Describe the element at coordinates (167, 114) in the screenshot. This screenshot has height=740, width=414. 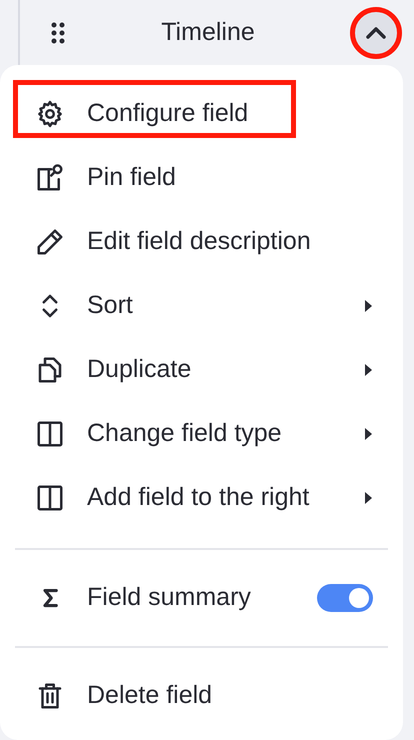
I see `menu-item-label: Configure field` at that location.